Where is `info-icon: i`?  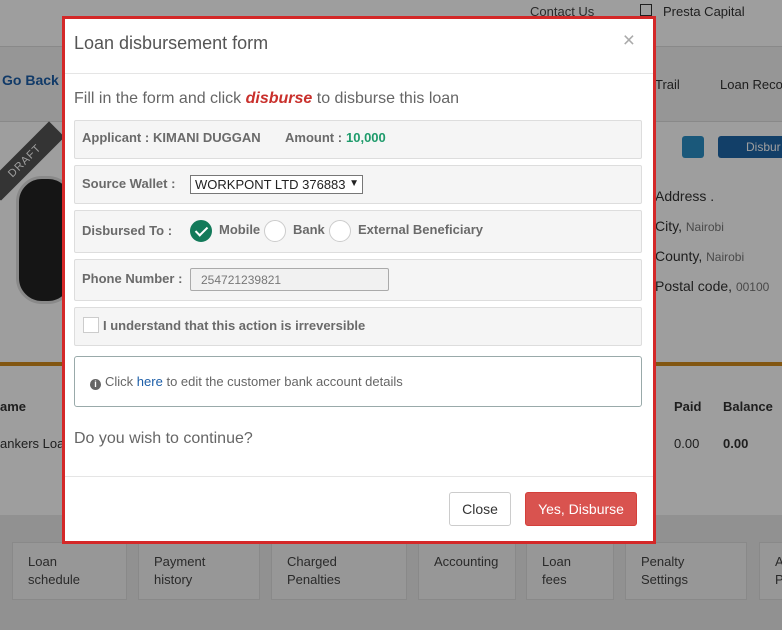
info-icon: i is located at coordinates (95, 384).